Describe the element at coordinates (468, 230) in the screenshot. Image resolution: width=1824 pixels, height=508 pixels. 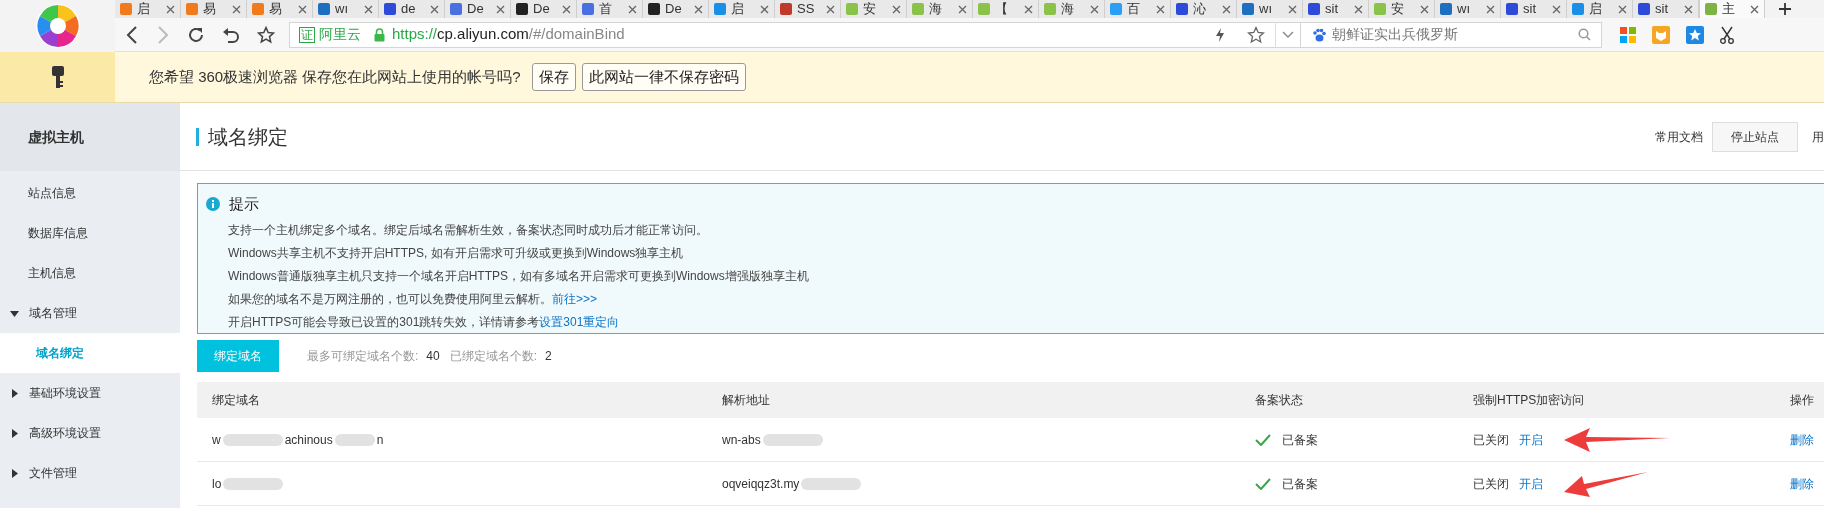
I see `notice-text: 支持一个主机绑定多个域名。绑定后域名需解析生效，备案状态同时成功后才能正常访问。` at that location.